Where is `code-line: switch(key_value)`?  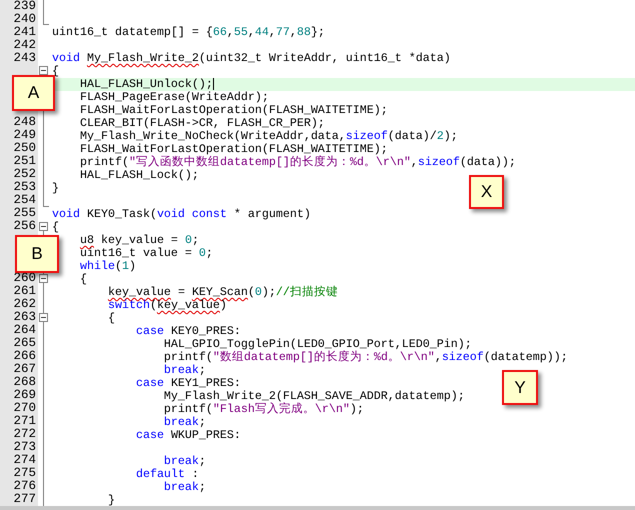 code-line: switch(key_value) is located at coordinates (166, 305).